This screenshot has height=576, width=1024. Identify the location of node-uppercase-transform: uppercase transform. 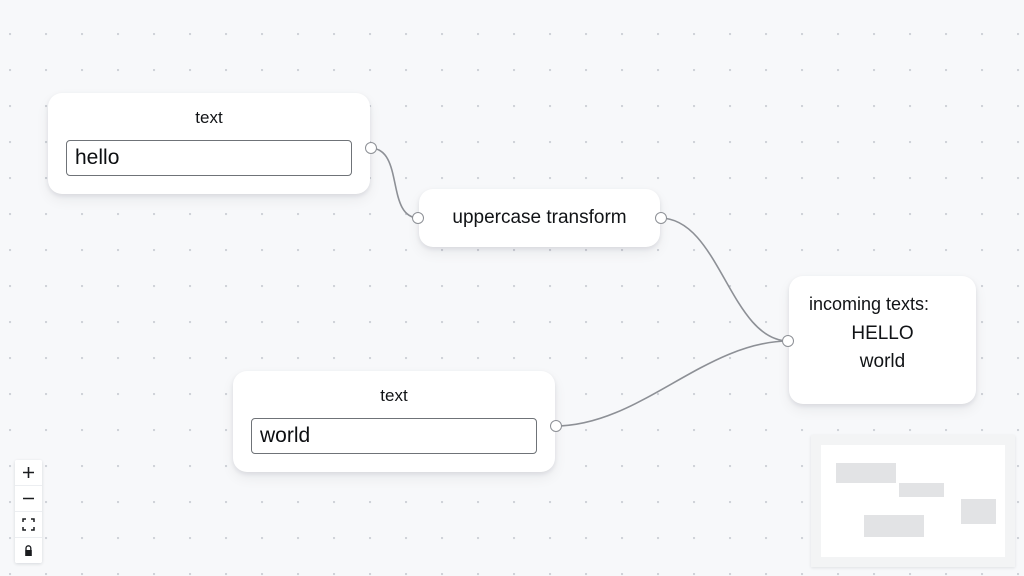
(539, 218).